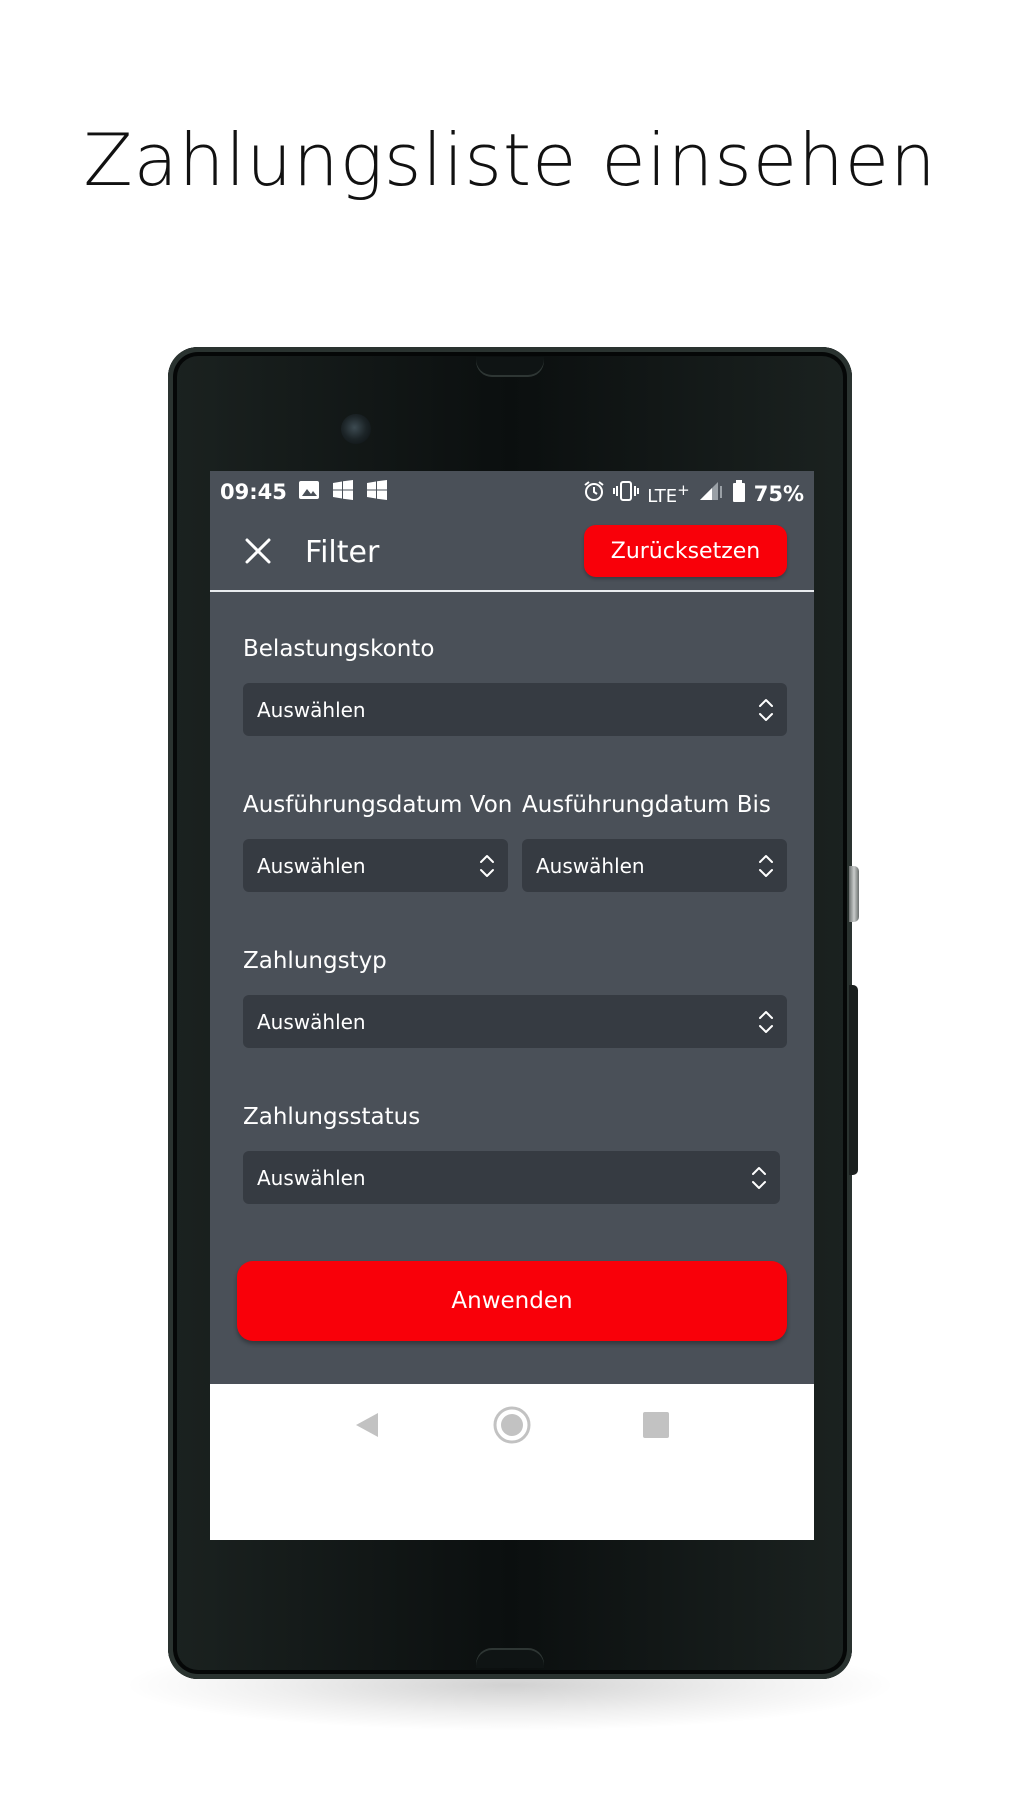  Describe the element at coordinates (512, 1425) in the screenshot. I see `home-icon` at that location.